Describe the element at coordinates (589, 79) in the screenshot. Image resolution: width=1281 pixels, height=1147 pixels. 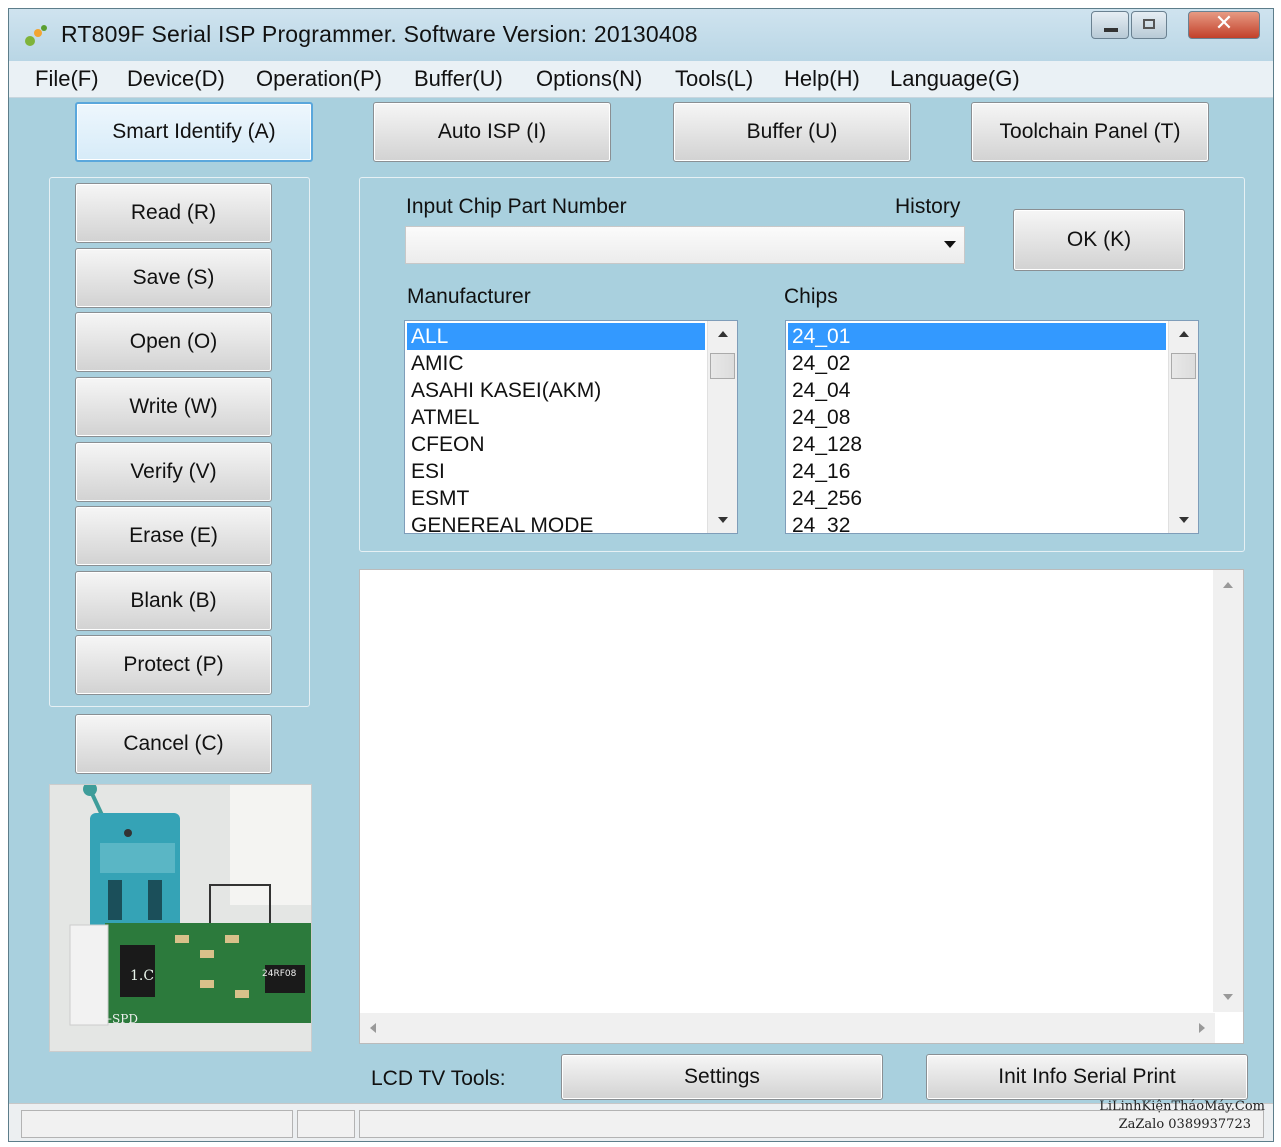
I see `menu-options: Options(N)` at that location.